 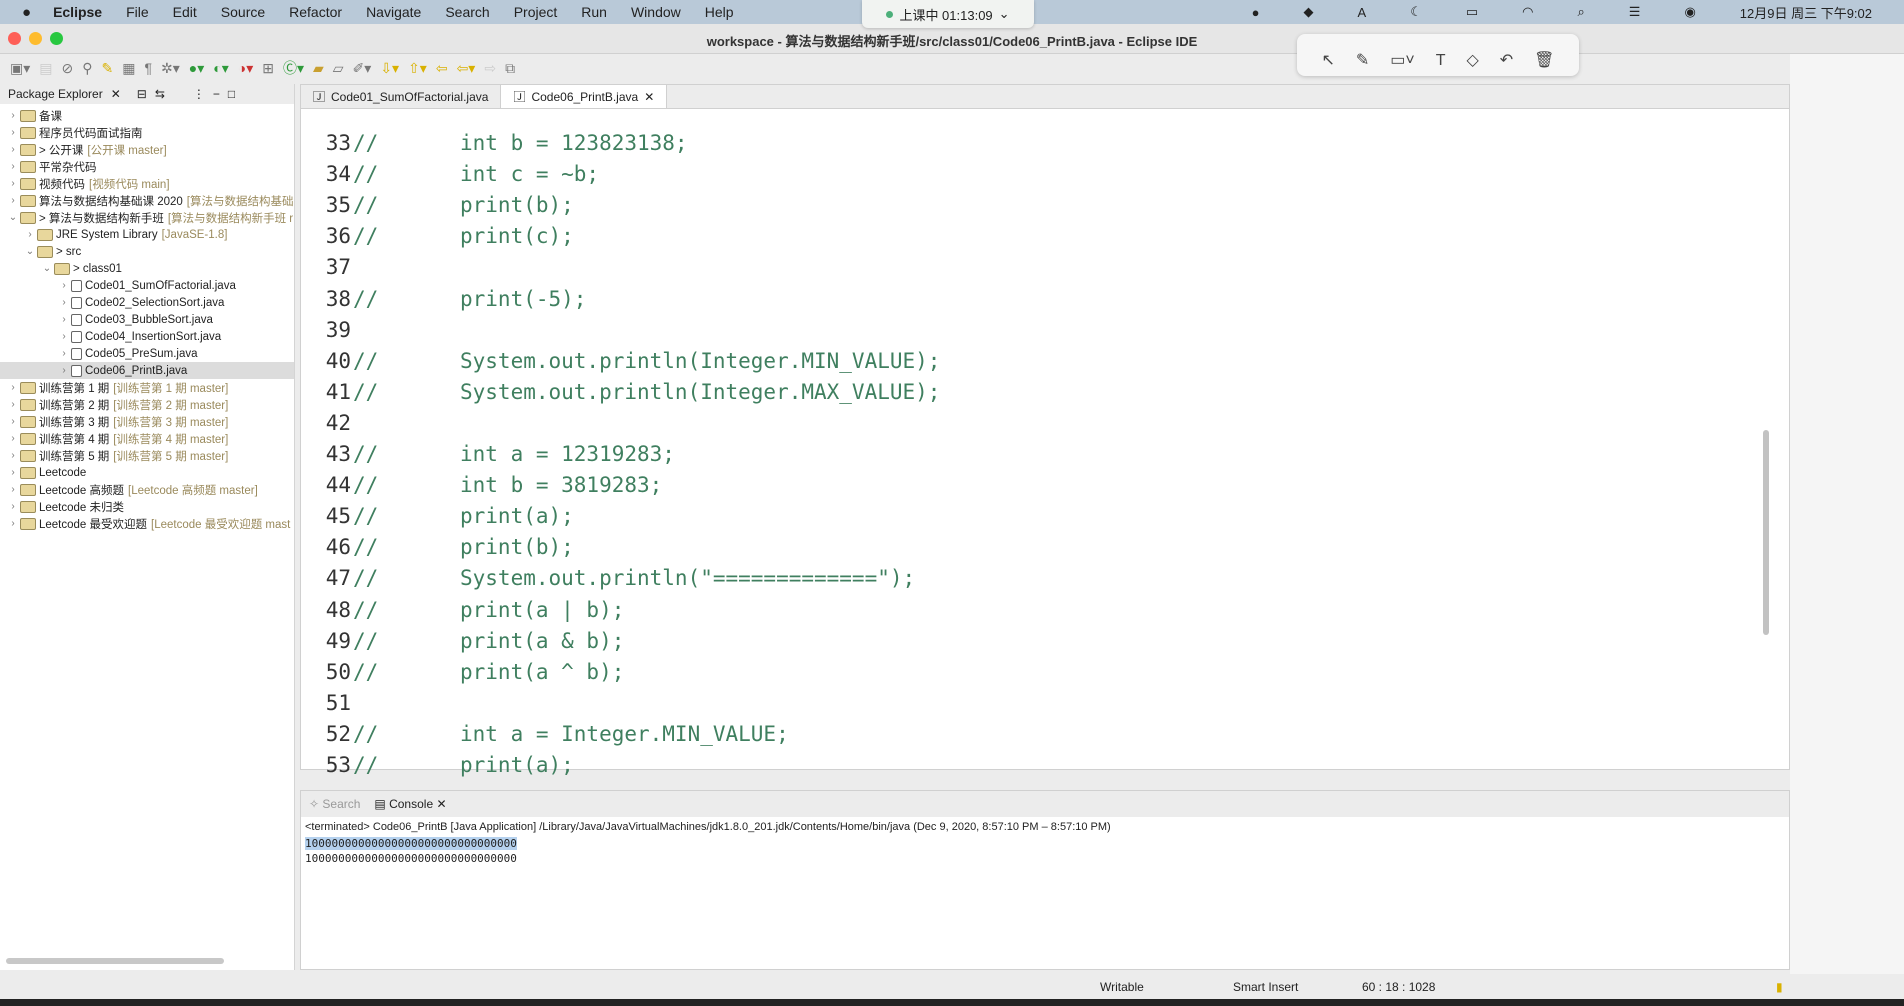 What do you see at coordinates (467, 12) in the screenshot?
I see `menu-search: Search` at bounding box center [467, 12].